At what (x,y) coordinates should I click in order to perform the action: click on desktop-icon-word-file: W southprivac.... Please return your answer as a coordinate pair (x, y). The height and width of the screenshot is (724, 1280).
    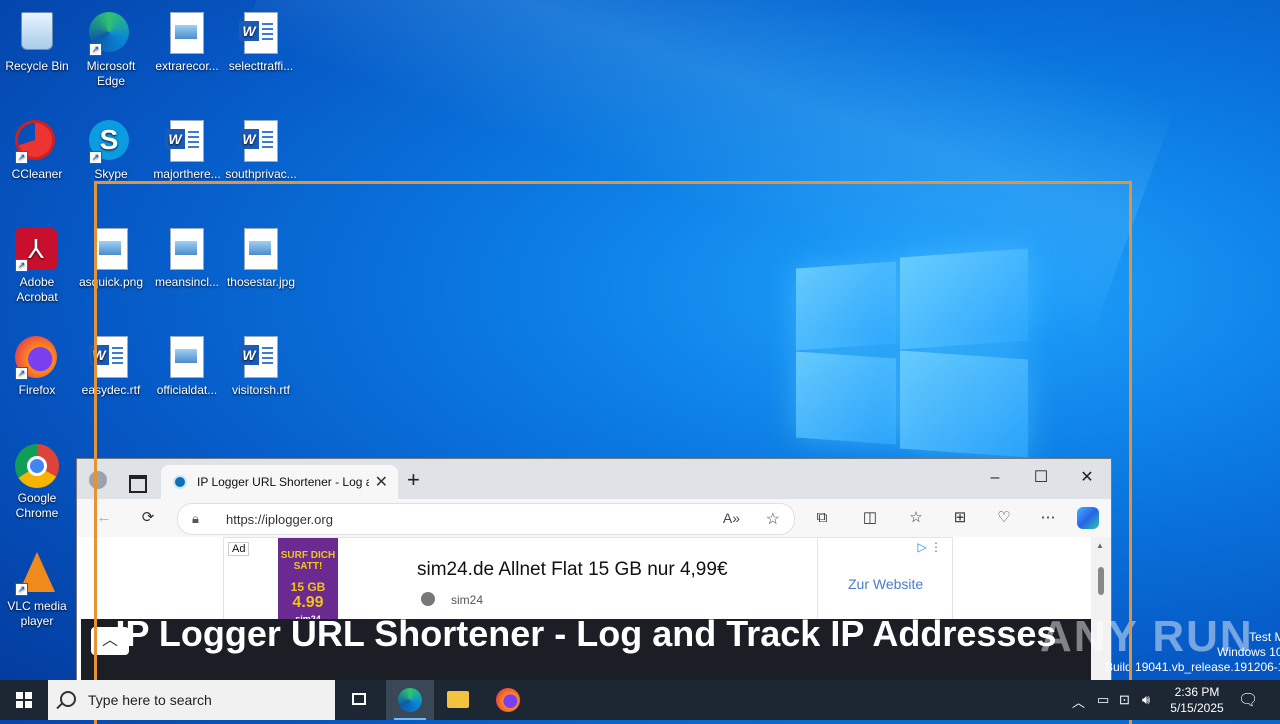
    Looking at the image, I should click on (261, 149).